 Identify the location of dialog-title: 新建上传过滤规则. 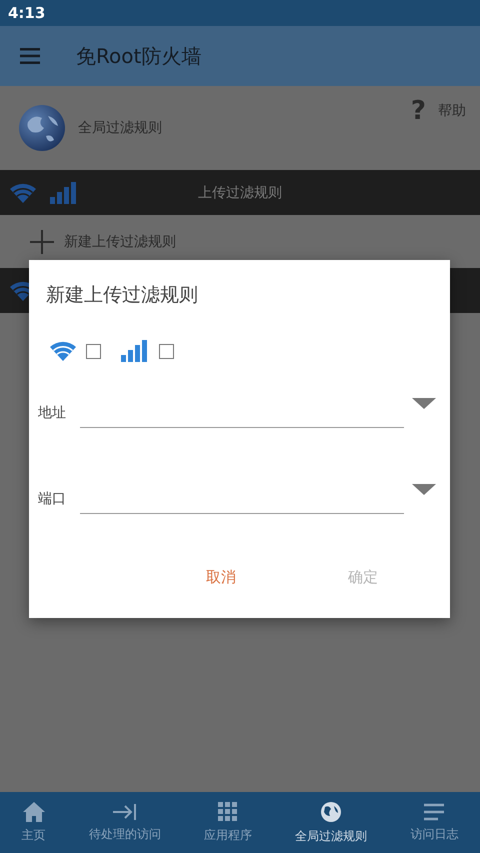
(122, 295).